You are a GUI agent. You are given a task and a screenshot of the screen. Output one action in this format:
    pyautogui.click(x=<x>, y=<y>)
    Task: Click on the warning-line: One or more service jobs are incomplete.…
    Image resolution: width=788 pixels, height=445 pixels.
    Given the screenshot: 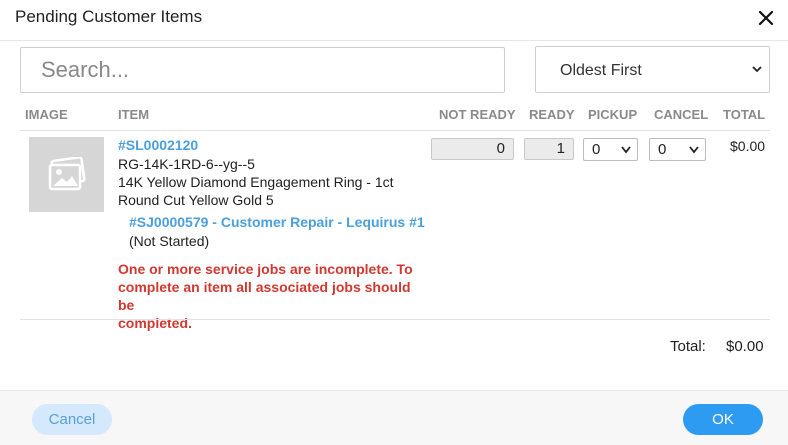 What is the action you would take?
    pyautogui.click(x=265, y=269)
    